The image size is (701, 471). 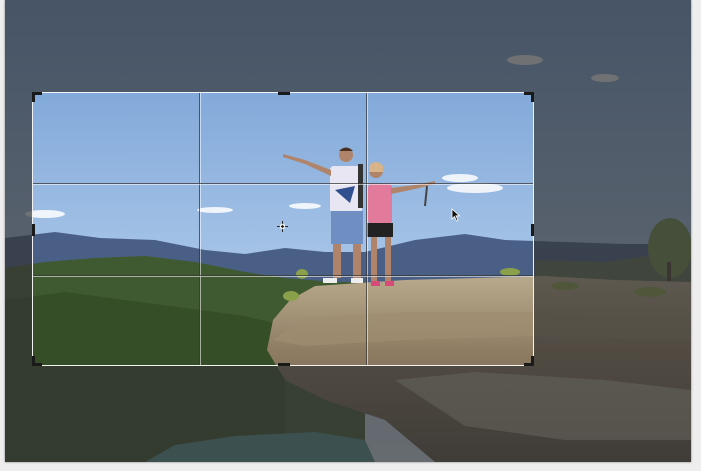 What do you see at coordinates (456, 215) in the screenshot?
I see `arrow-cursor-icon` at bounding box center [456, 215].